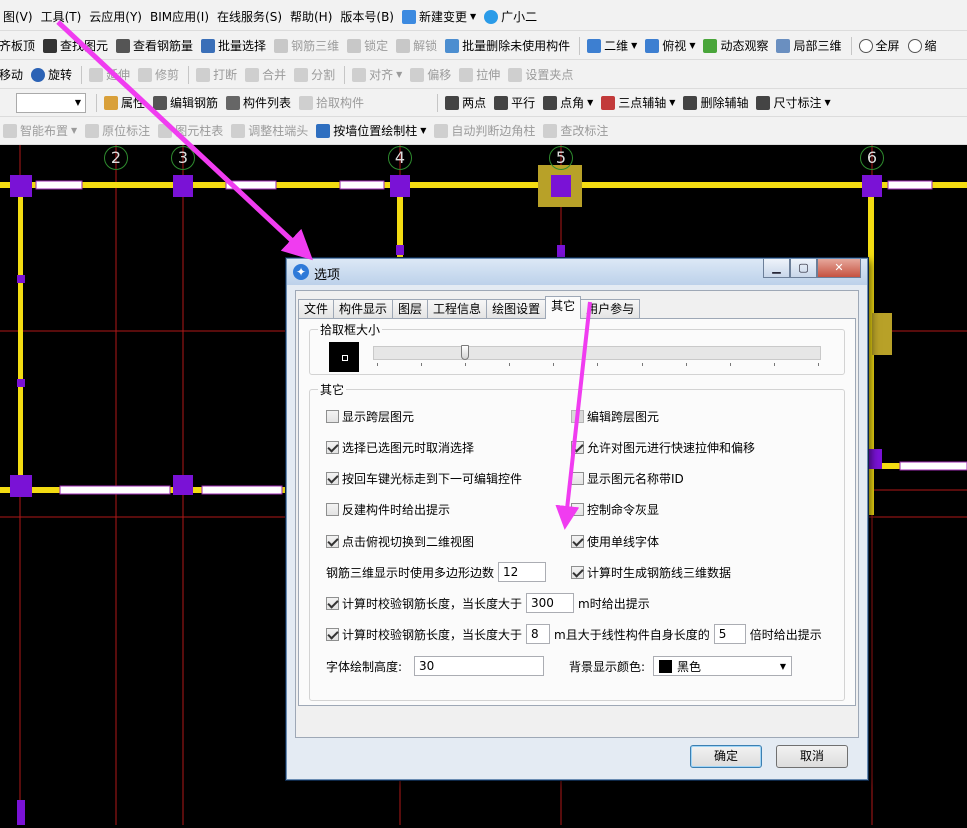  Describe the element at coordinates (879, 46) in the screenshot. I see `fullscreen-button: 全屏` at that location.